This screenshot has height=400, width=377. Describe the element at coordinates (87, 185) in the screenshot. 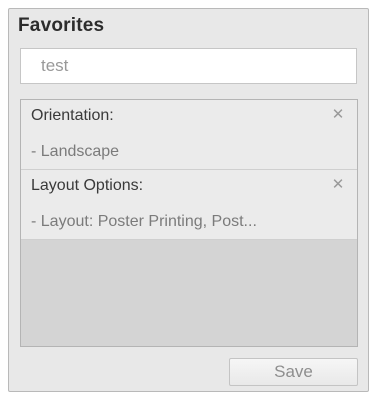

I see `setting-label: Layout Options:` at that location.